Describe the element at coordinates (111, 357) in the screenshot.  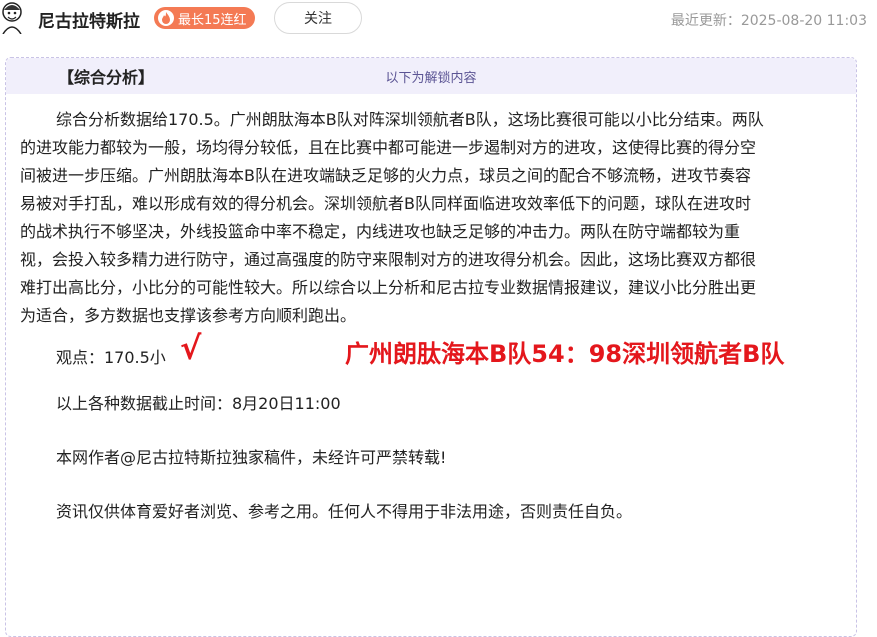
I see `viewpoint: 观点：170.5小` at that location.